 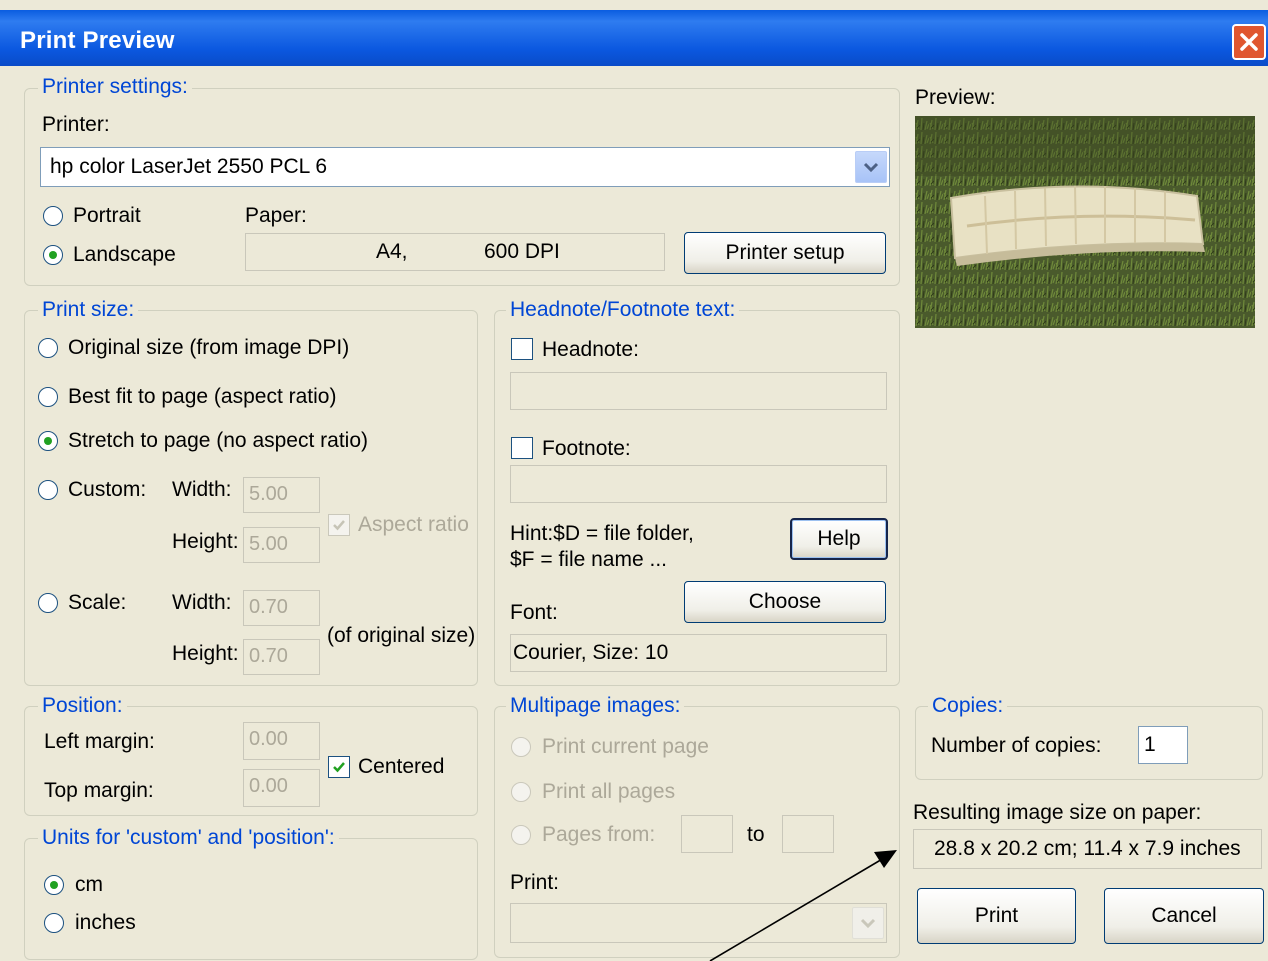 What do you see at coordinates (803, 905) in the screenshot?
I see `annotation-arrow` at bounding box center [803, 905].